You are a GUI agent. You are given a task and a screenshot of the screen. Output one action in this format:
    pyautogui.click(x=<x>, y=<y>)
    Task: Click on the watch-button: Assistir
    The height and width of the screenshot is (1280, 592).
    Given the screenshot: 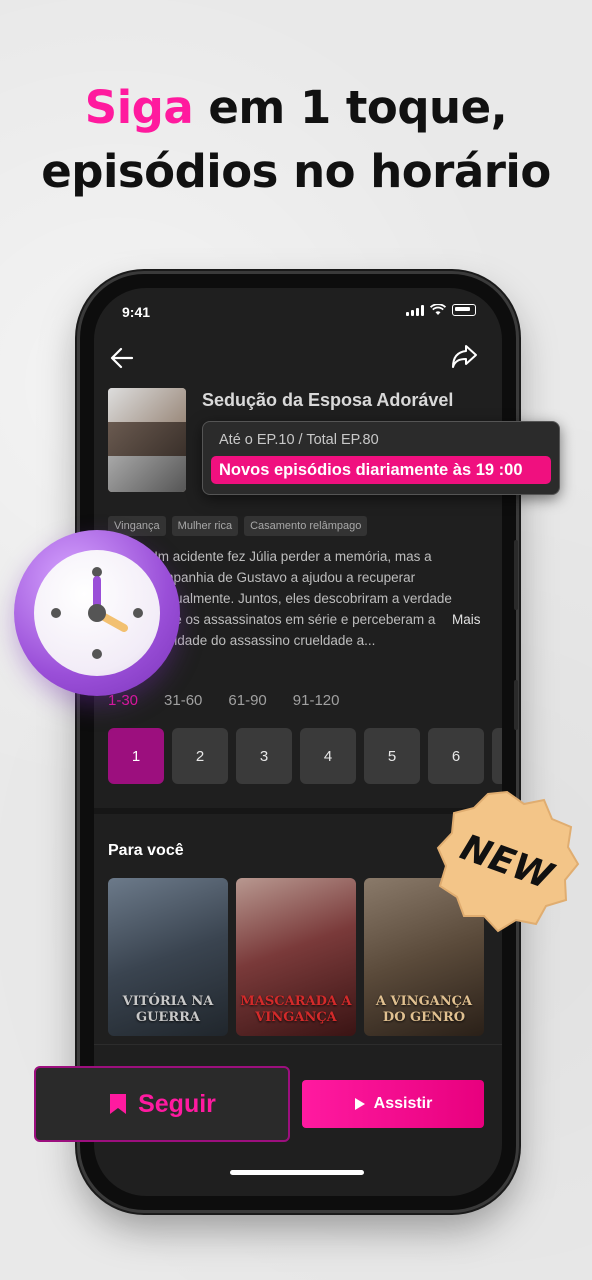 What is the action you would take?
    pyautogui.click(x=393, y=1104)
    